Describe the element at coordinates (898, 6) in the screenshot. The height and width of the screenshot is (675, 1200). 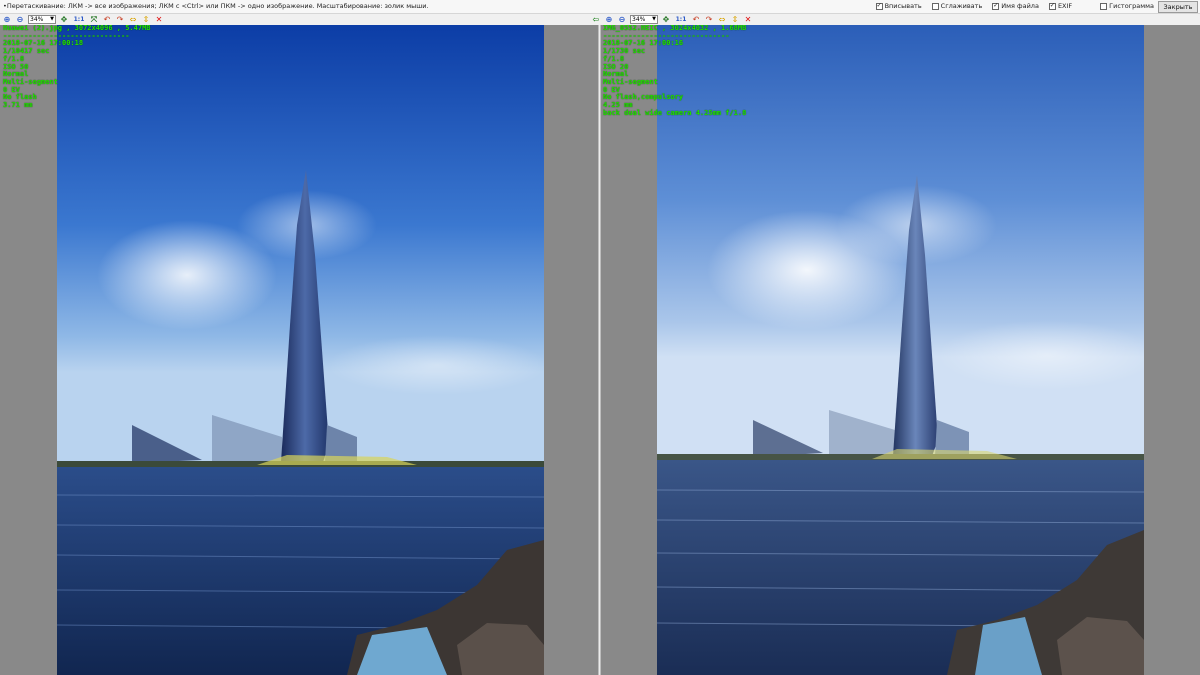
I see `option-fit: ✓ Вписывать` at that location.